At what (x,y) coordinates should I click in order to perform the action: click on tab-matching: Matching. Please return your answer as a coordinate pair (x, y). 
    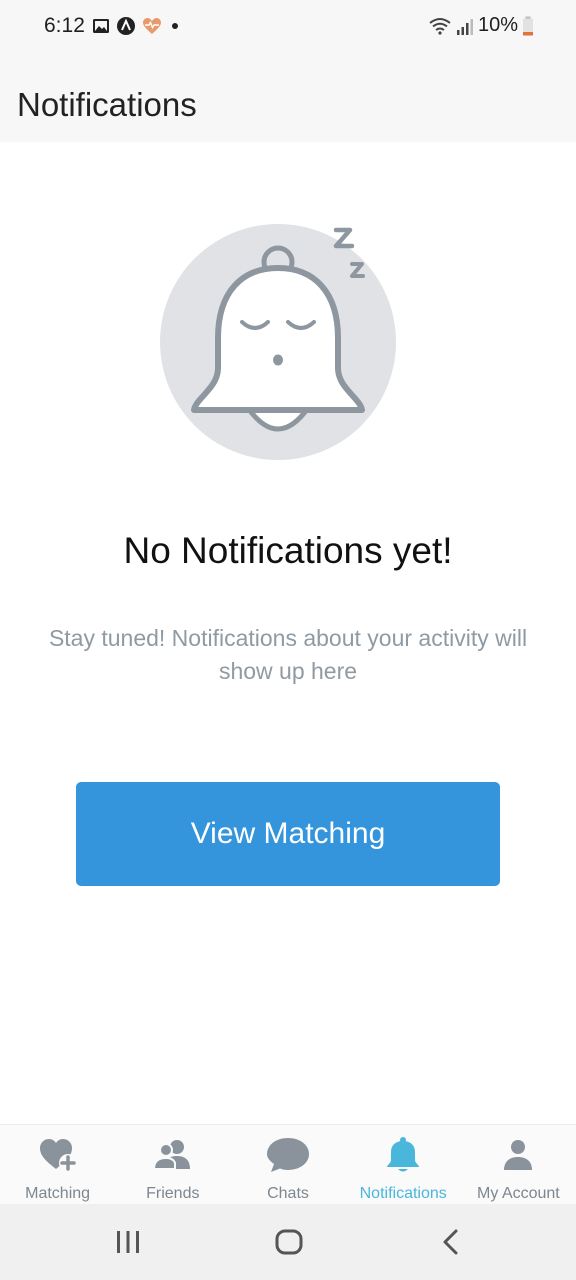
    Looking at the image, I should click on (57, 1165).